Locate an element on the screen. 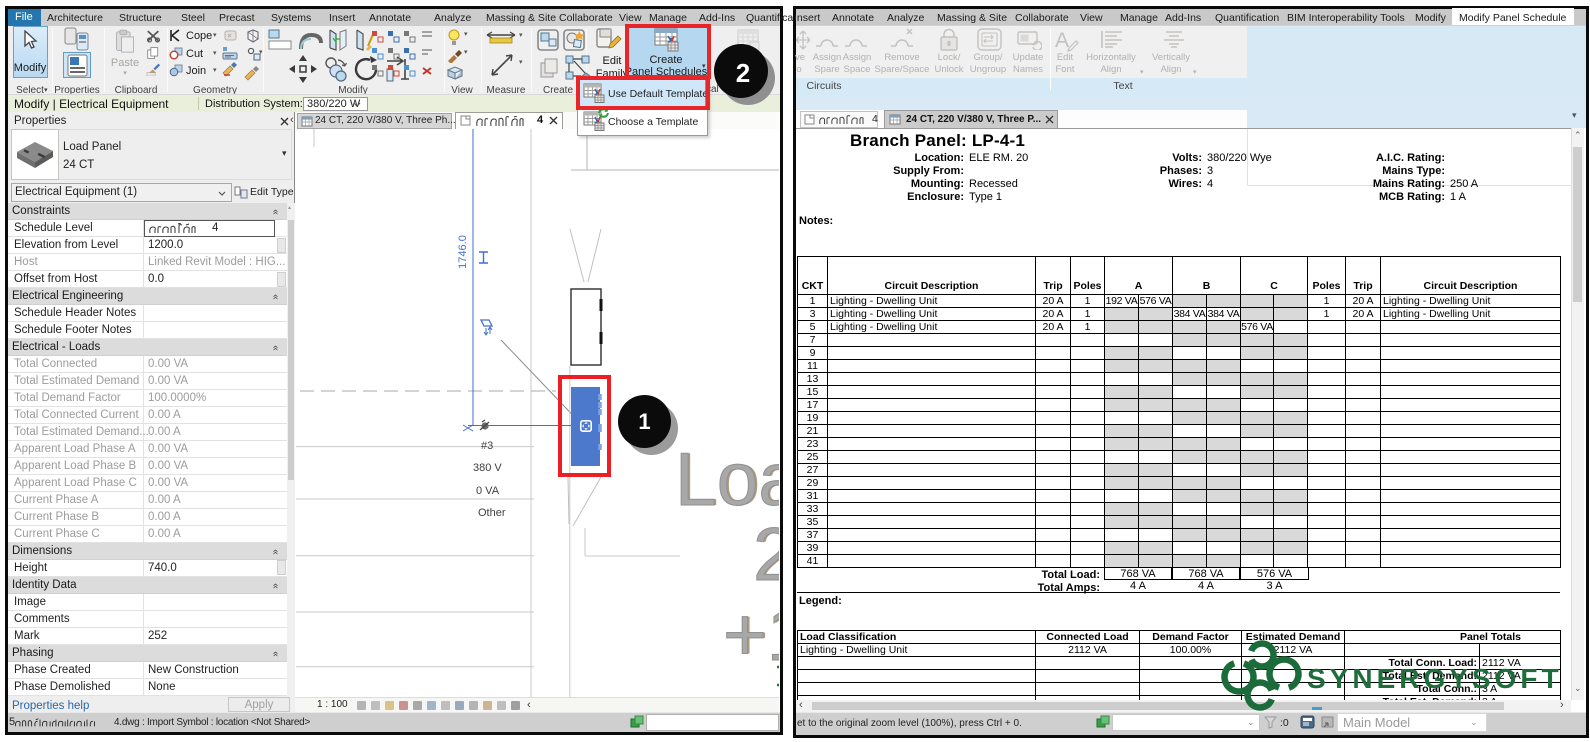  svg-text: #3 is located at coordinates (487, 446).